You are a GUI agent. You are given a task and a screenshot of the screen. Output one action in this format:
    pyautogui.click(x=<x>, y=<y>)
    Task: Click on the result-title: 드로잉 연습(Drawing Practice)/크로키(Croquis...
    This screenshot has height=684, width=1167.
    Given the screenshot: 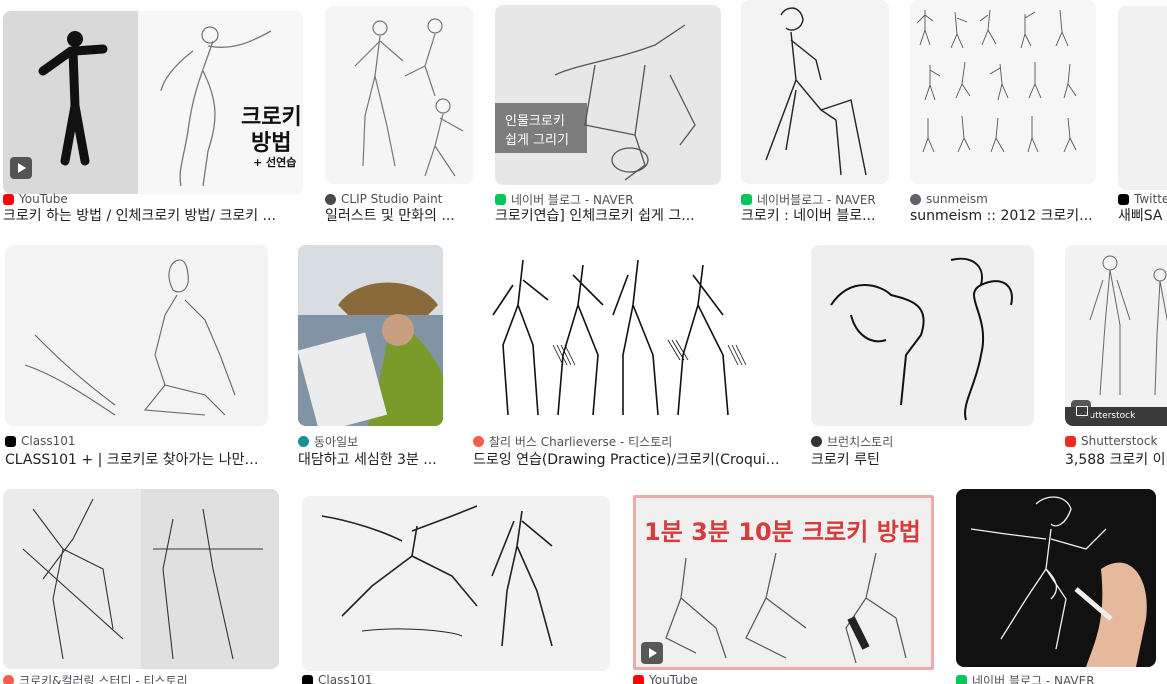 What is the action you would take?
    pyautogui.click(x=629, y=460)
    